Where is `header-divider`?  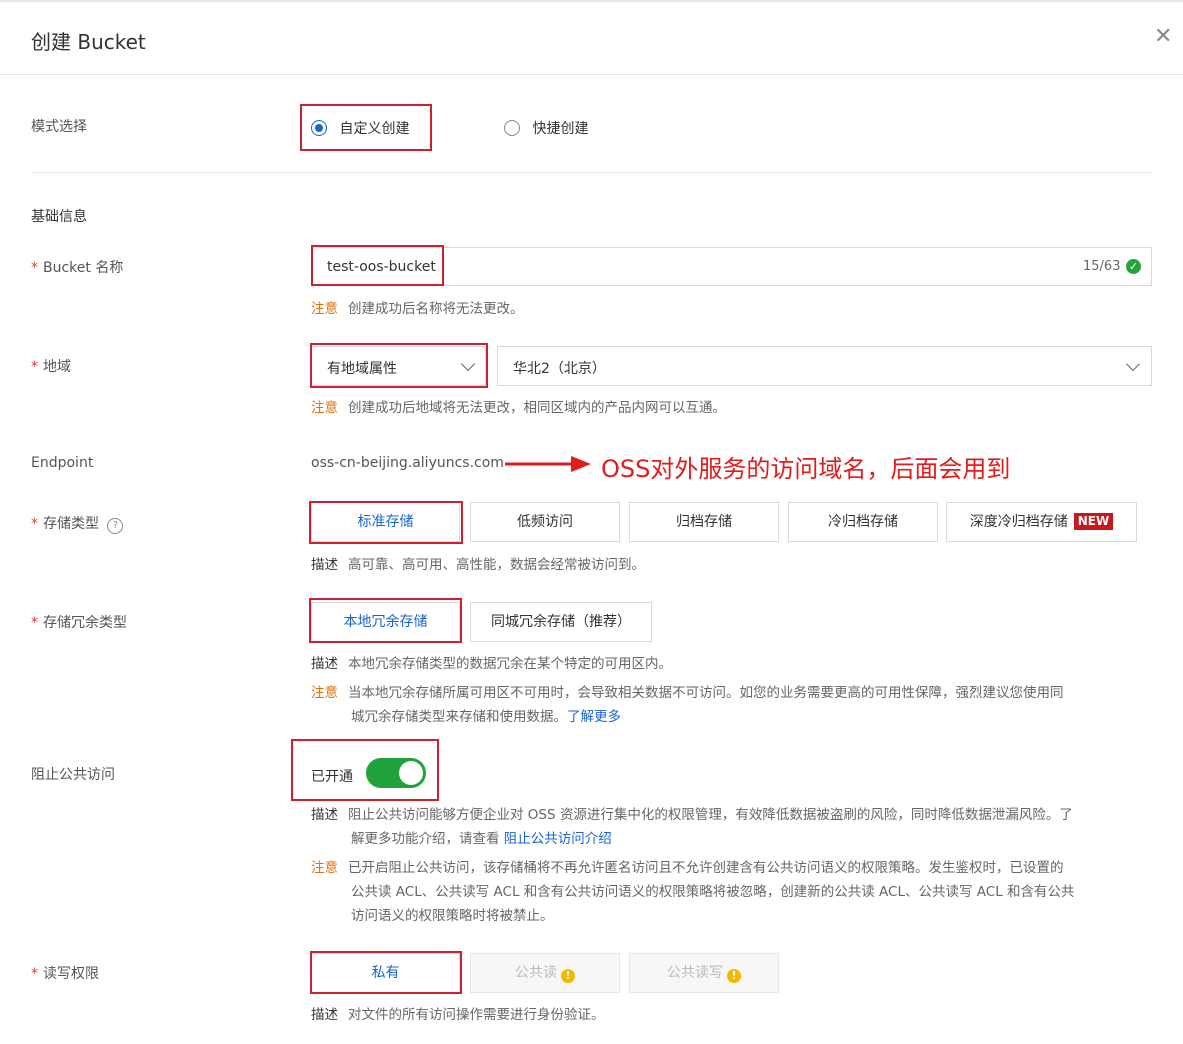
header-divider is located at coordinates (591, 74).